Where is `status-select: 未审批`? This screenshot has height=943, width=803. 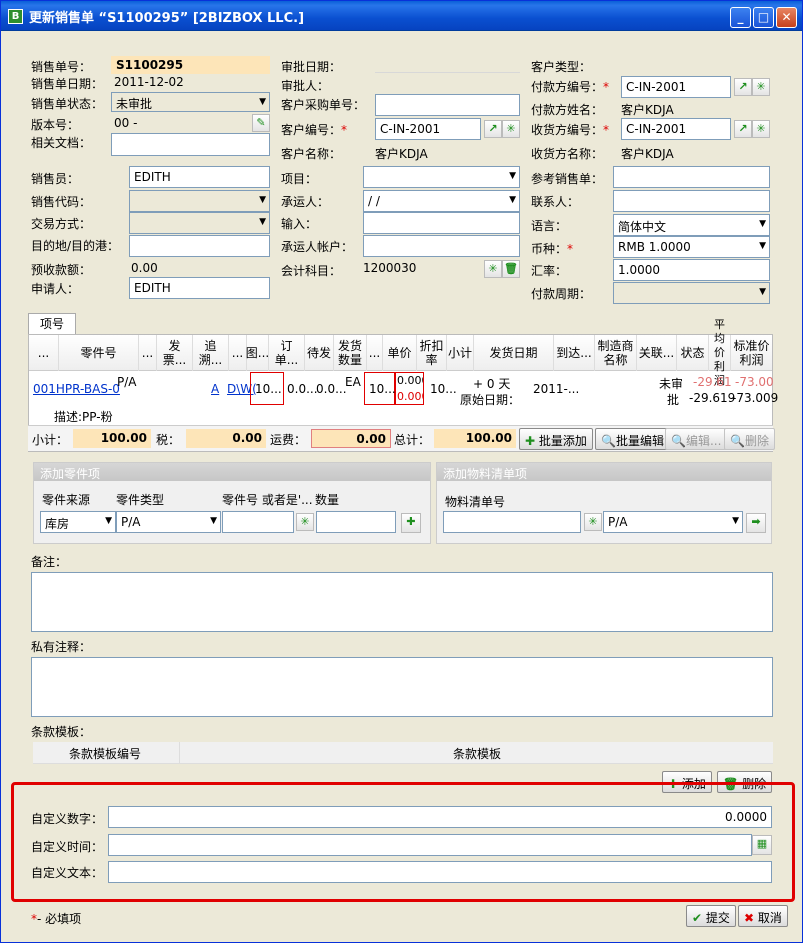 status-select: 未审批 is located at coordinates (190, 102).